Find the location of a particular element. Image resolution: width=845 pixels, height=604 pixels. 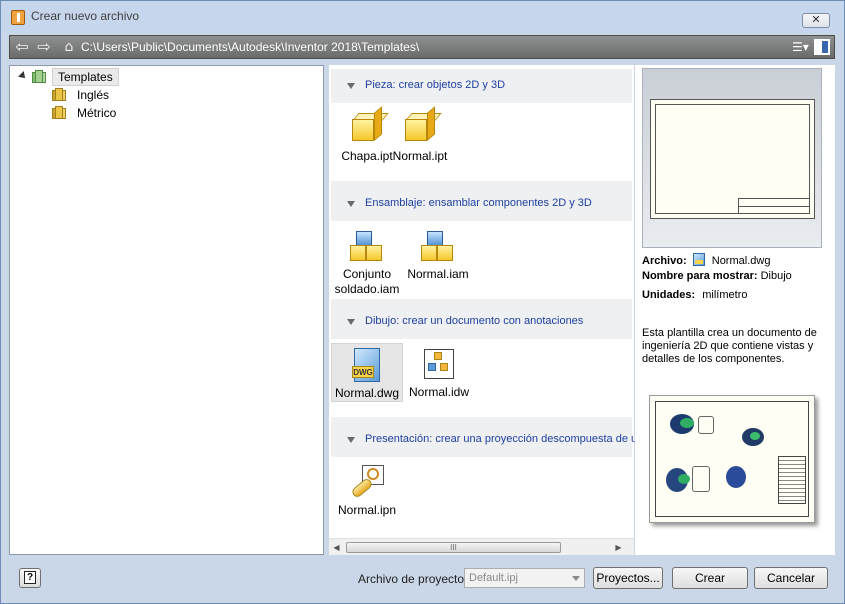

close-button: ✕ is located at coordinates (816, 20).